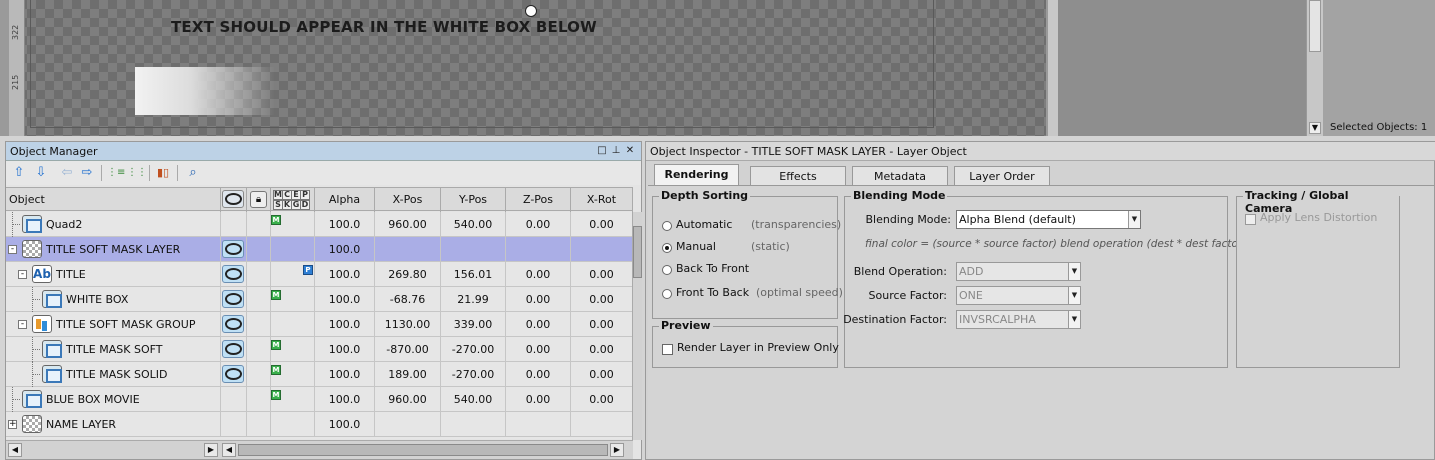  I want to click on object-cell: WHITE BOX, so click(113, 299).